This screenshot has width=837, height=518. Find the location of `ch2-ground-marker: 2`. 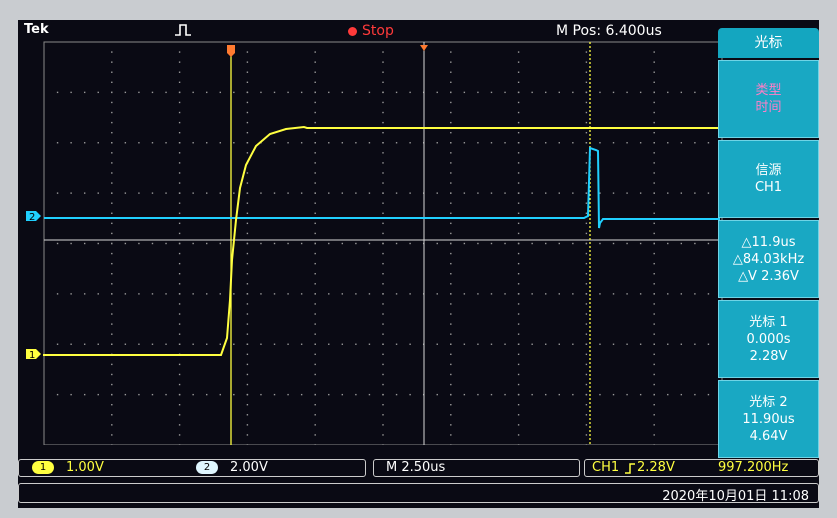

ch2-ground-marker: 2 is located at coordinates (33, 217).